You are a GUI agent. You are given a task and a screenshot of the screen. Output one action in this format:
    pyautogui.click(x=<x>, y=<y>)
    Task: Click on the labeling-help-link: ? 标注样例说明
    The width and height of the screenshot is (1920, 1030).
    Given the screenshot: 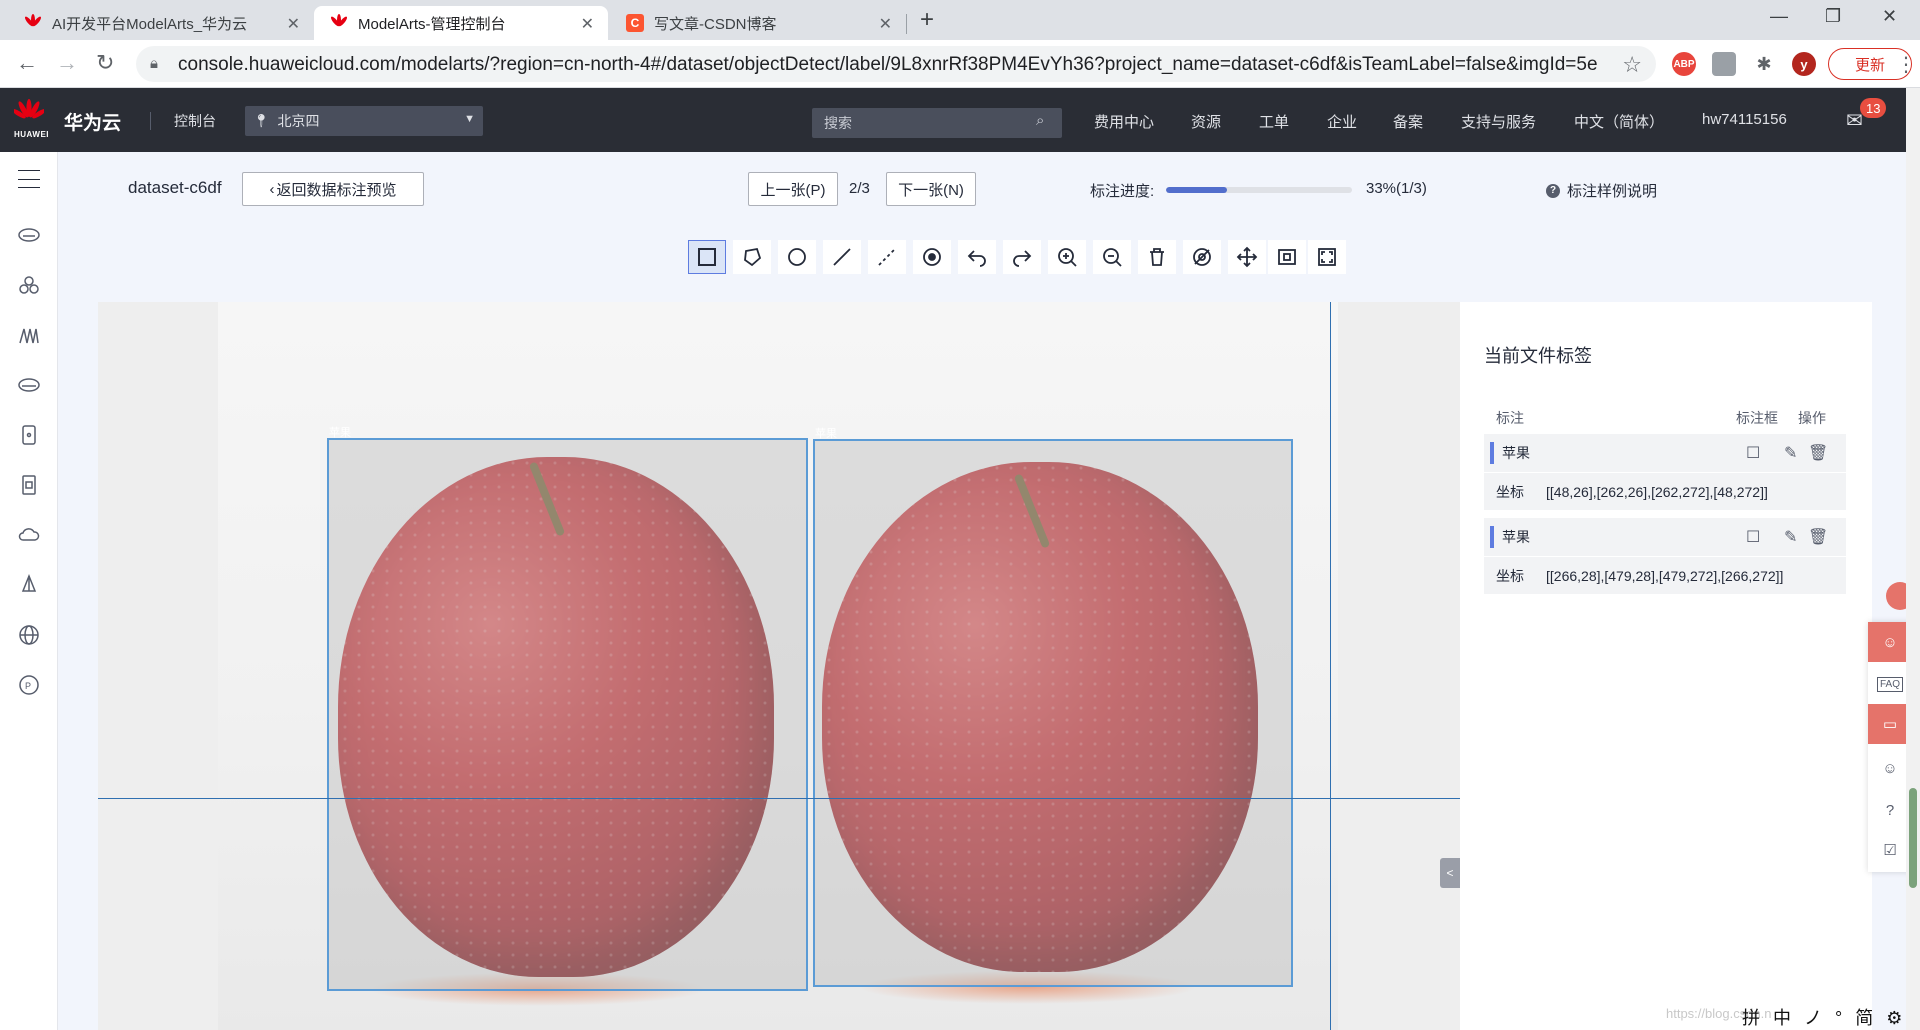 What is the action you would take?
    pyautogui.click(x=1601, y=190)
    